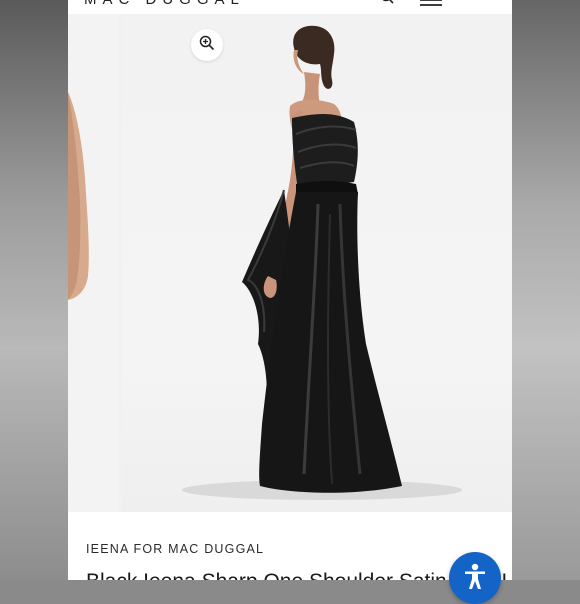 This screenshot has width=580, height=604. What do you see at coordinates (164, 4) in the screenshot?
I see `brand-logo: MAC DUGGAL` at bounding box center [164, 4].